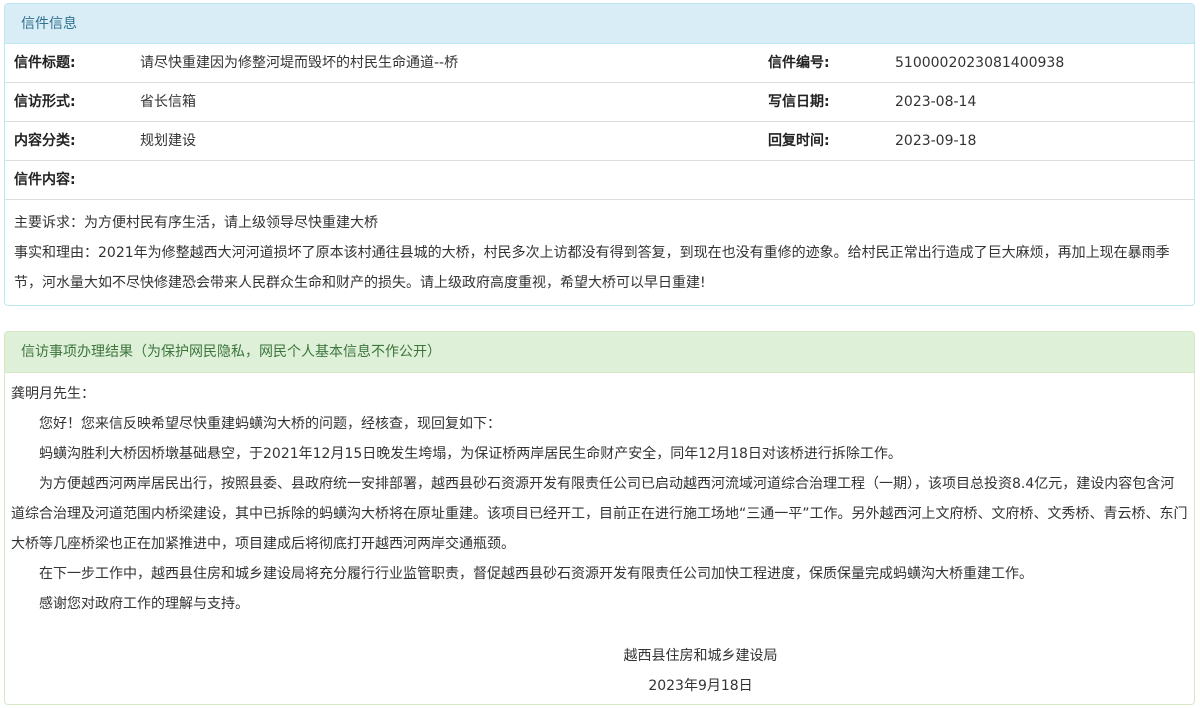 The height and width of the screenshot is (708, 1200). Describe the element at coordinates (936, 141) in the screenshot. I see `reply-time-value: 2023-09-18` at that location.